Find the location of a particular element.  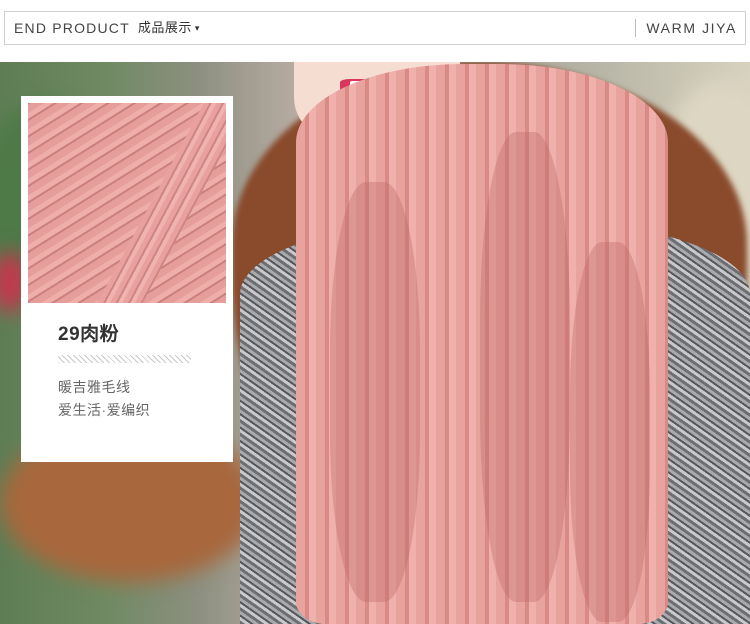

chevron-down-icon: ▾ is located at coordinates (197, 28).